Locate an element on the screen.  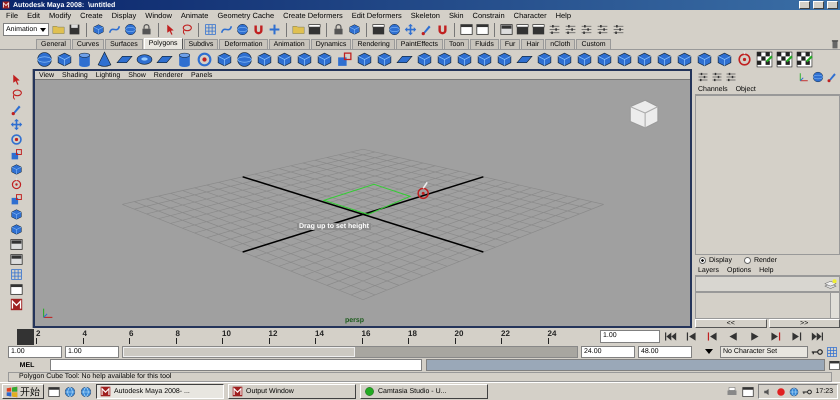
grid-icon is located at coordinates (210, 29).